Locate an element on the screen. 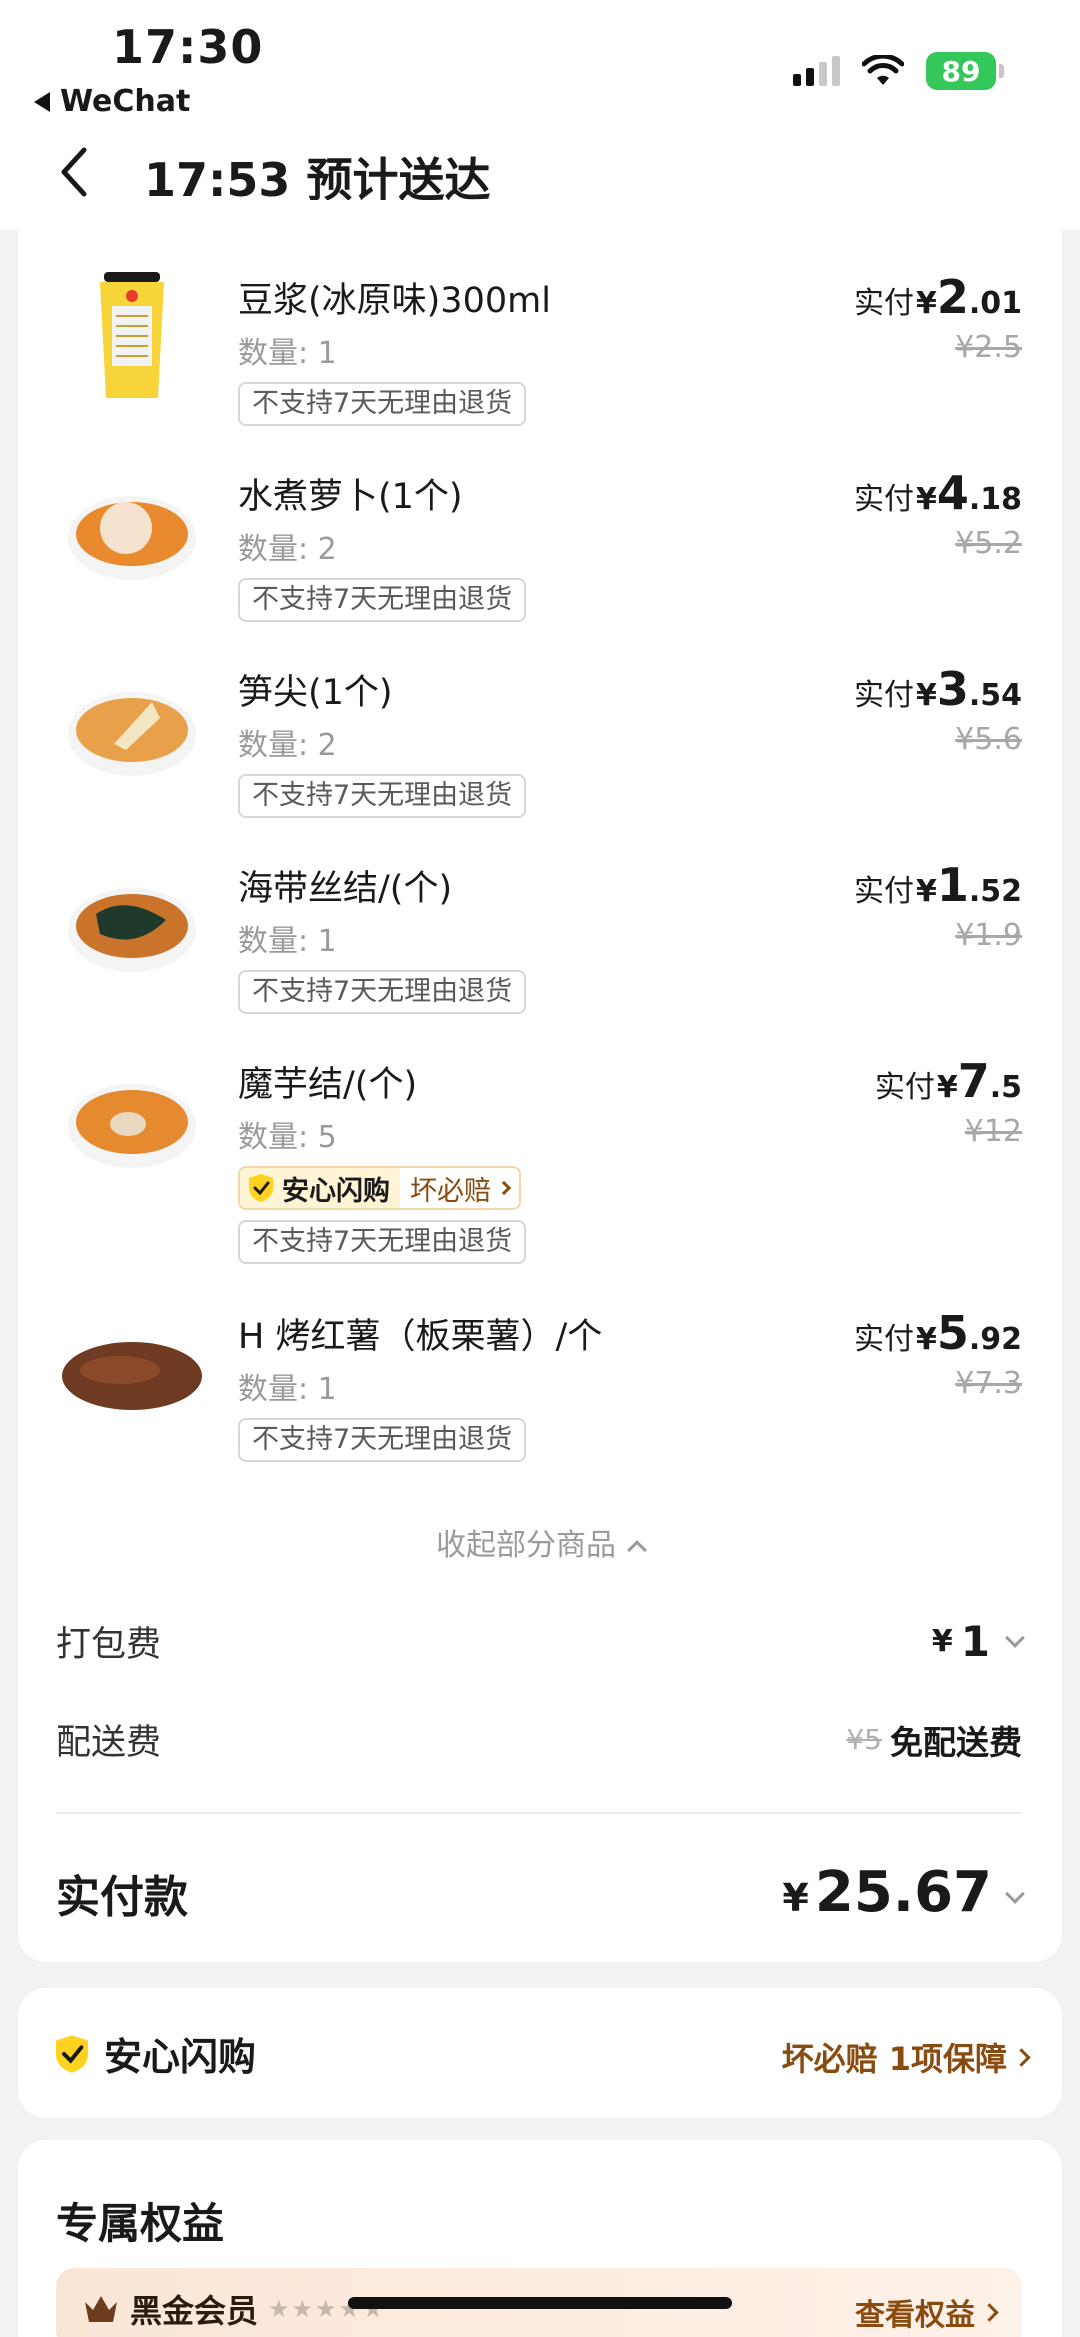 The width and height of the screenshot is (1080, 2337). item-paid-price: 实付 ¥3.54 is located at coordinates (937, 689).